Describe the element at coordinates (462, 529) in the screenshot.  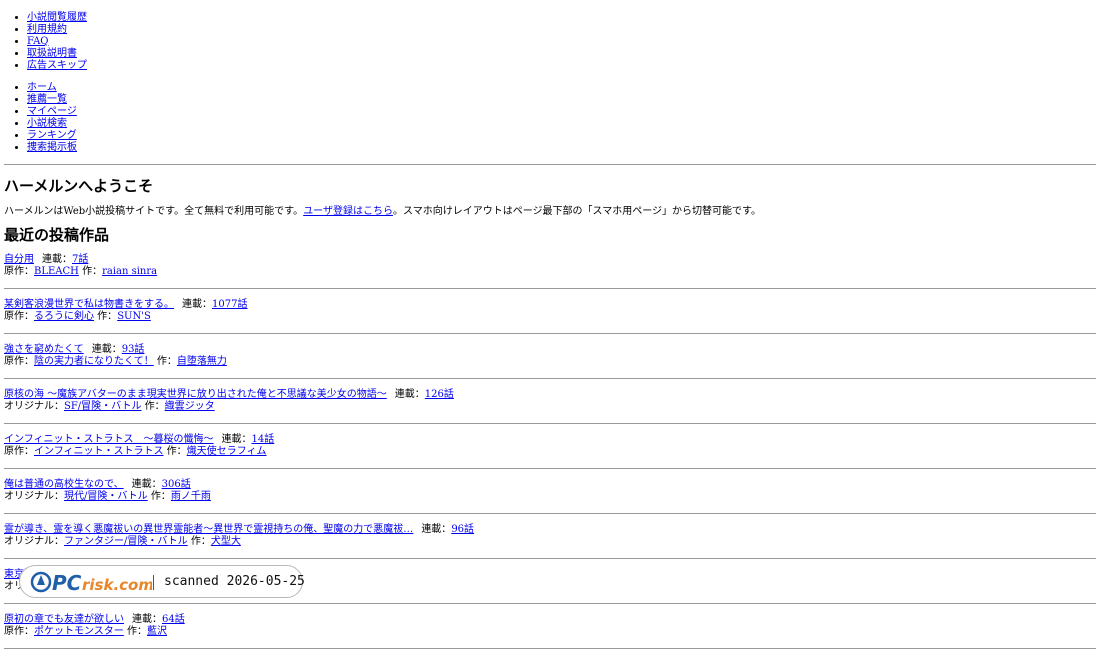
I see `chapter-count-link: 96話` at that location.